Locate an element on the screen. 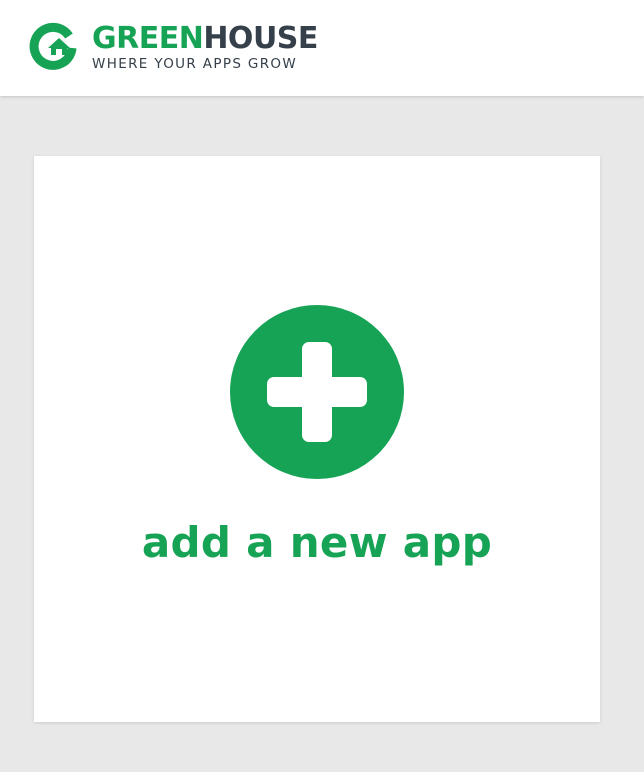 The width and height of the screenshot is (644, 772). add-new-app-label: add a new app is located at coordinates (317, 542).